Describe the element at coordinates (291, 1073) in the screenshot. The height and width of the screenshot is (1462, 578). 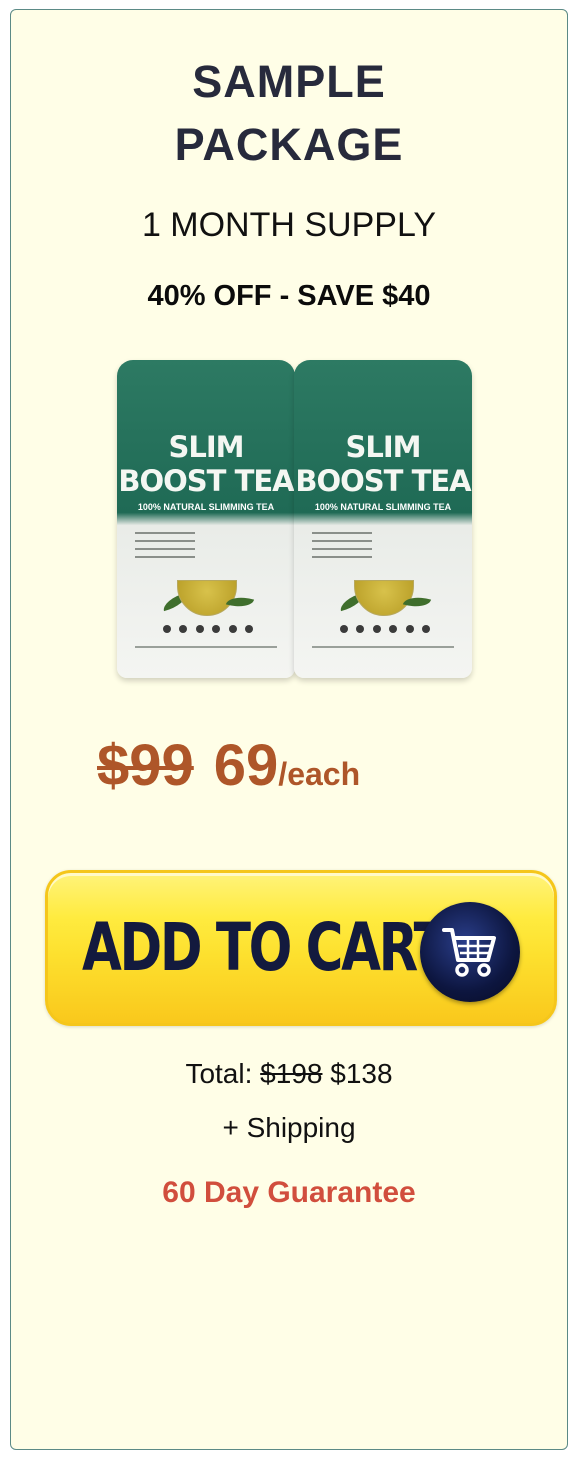
I see `total-old-price: $198` at that location.